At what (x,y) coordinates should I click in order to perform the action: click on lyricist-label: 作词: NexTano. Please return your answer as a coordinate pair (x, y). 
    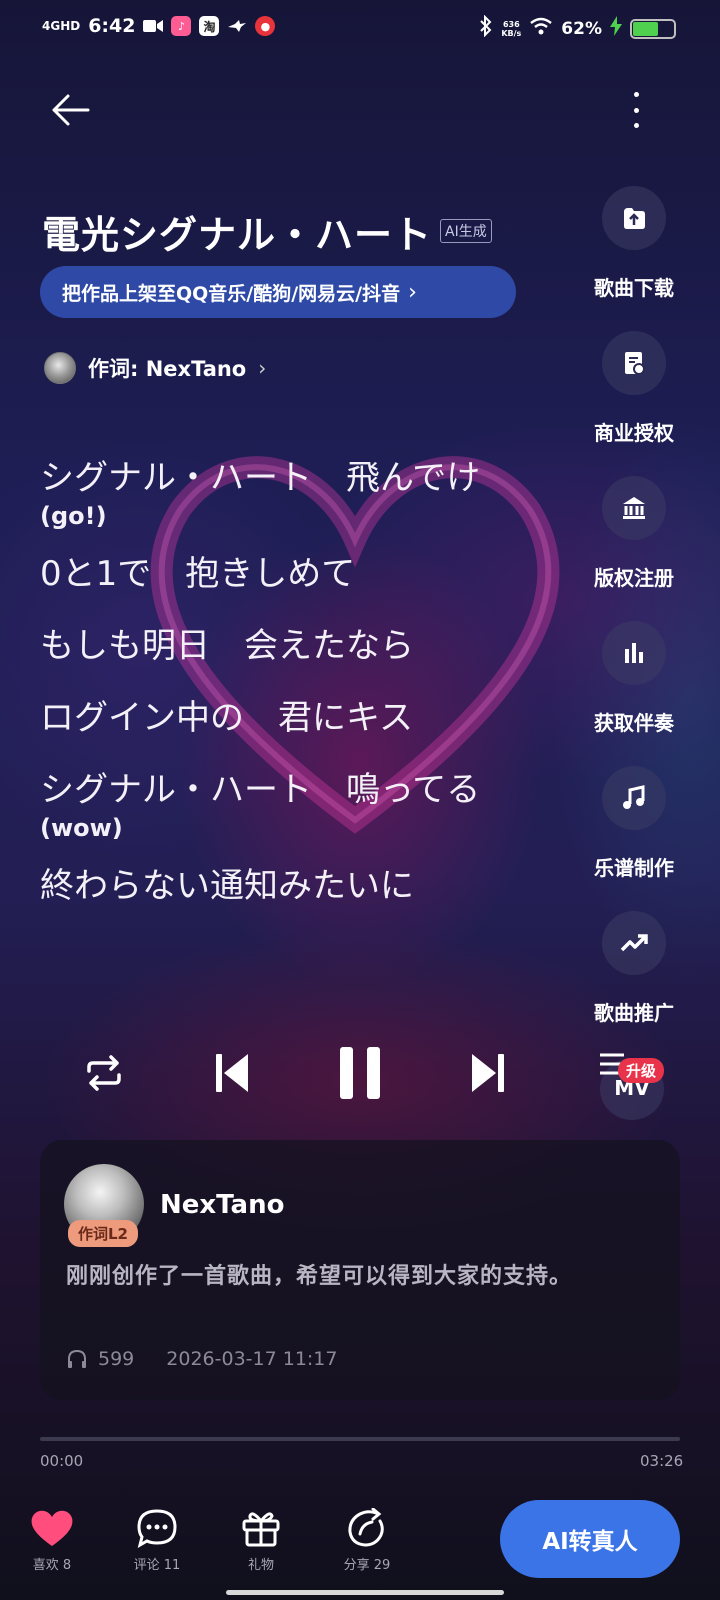
    Looking at the image, I should click on (167, 369).